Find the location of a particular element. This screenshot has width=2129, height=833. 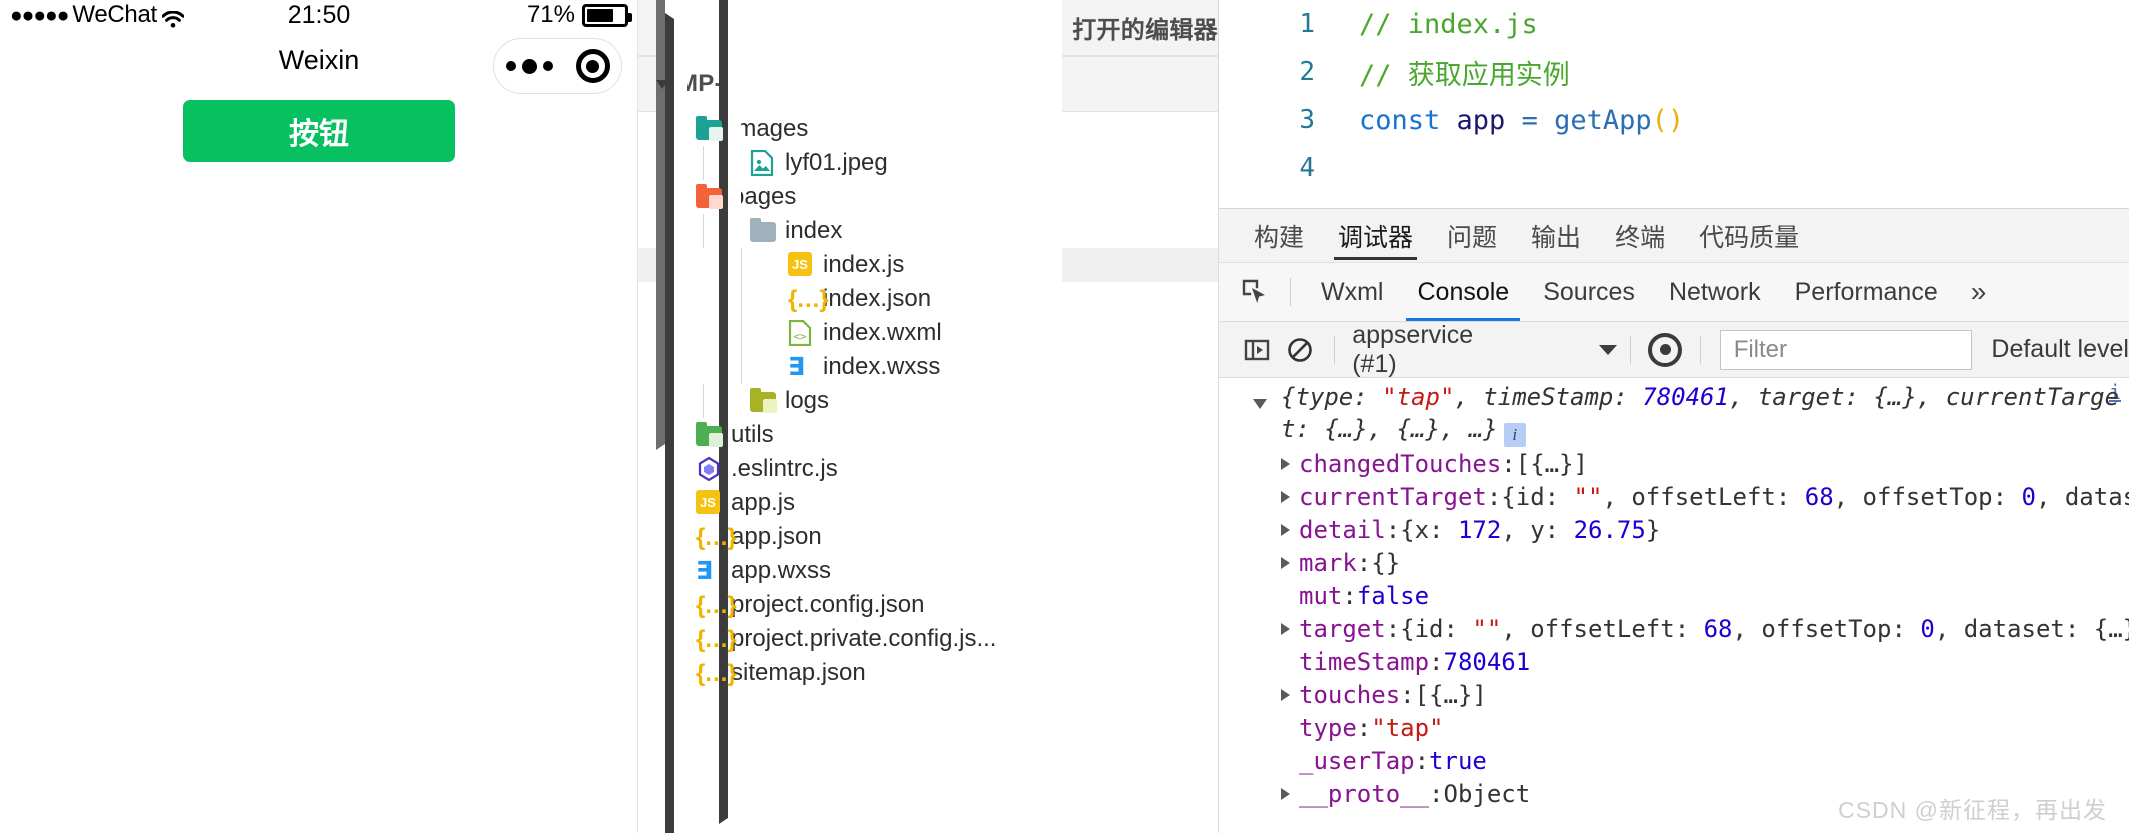

devtools-tab-4: 终端 is located at coordinates (1640, 235).